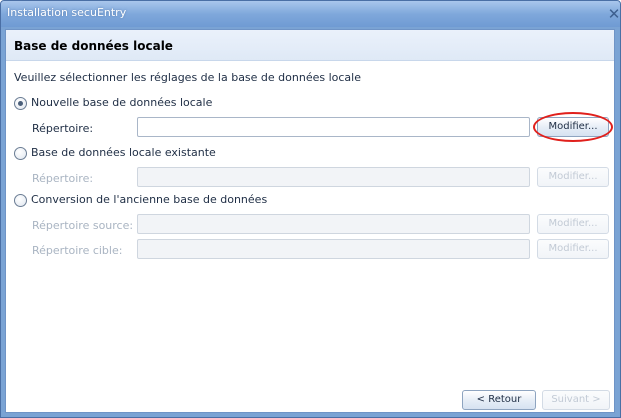 The image size is (621, 418). What do you see at coordinates (63, 178) in the screenshot?
I see `field-label-existing-db-directory: Répertoire:` at bounding box center [63, 178].